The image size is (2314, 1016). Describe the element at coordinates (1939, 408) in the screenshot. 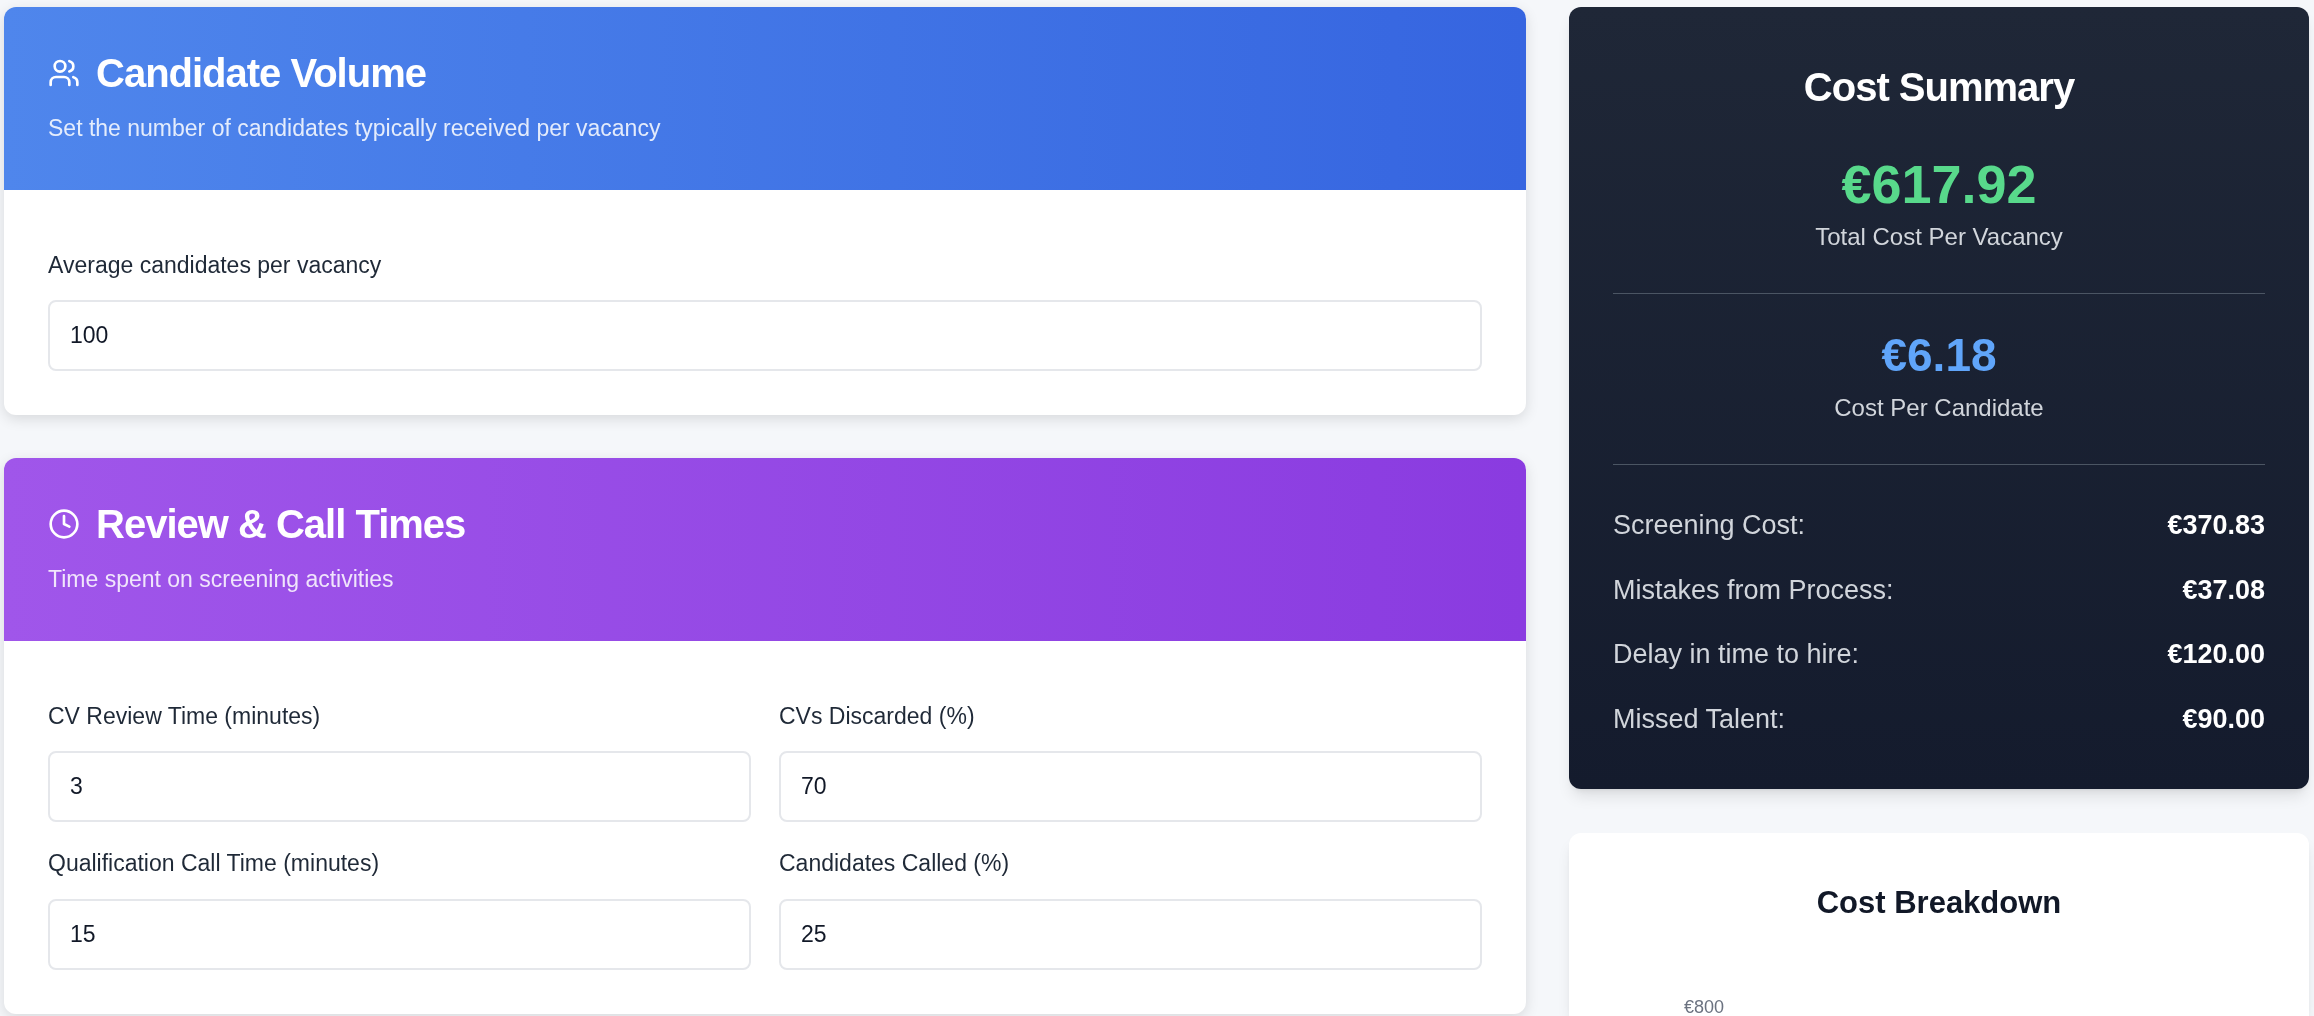

I see `per-candidate-label: Cost Per Candidate` at that location.